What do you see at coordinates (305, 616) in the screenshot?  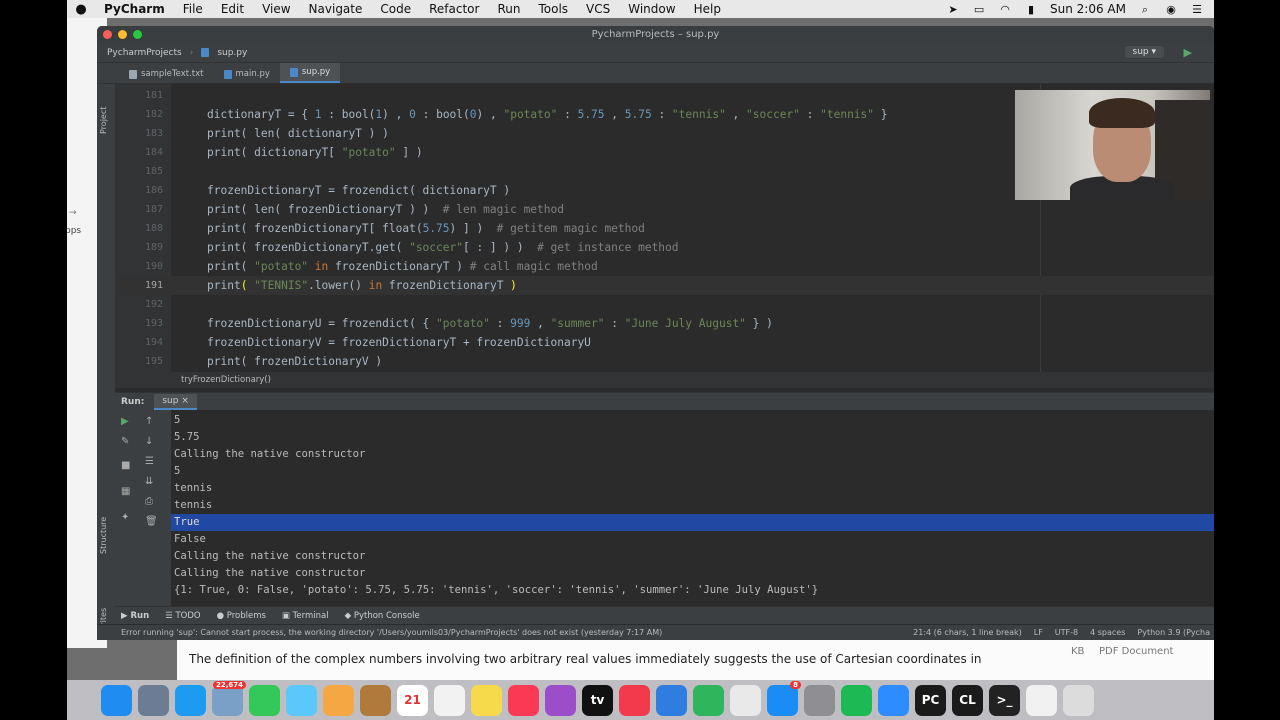 I see `tool-tab-terminal: ▣ Terminal` at bounding box center [305, 616].